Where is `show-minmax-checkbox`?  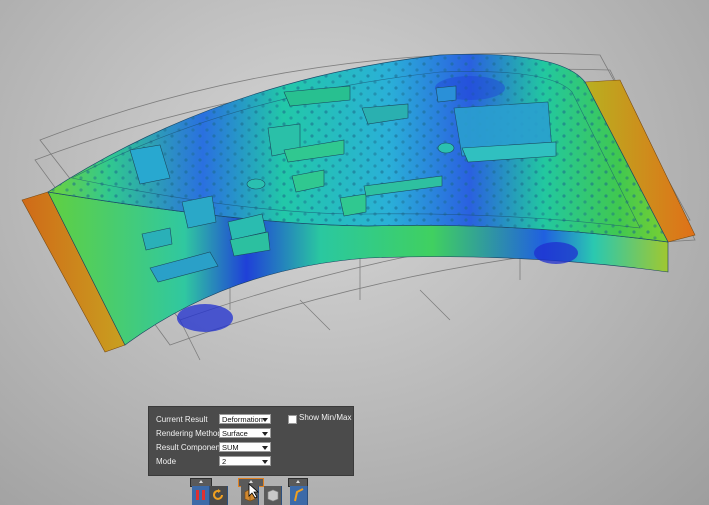
show-minmax-checkbox is located at coordinates (292, 419).